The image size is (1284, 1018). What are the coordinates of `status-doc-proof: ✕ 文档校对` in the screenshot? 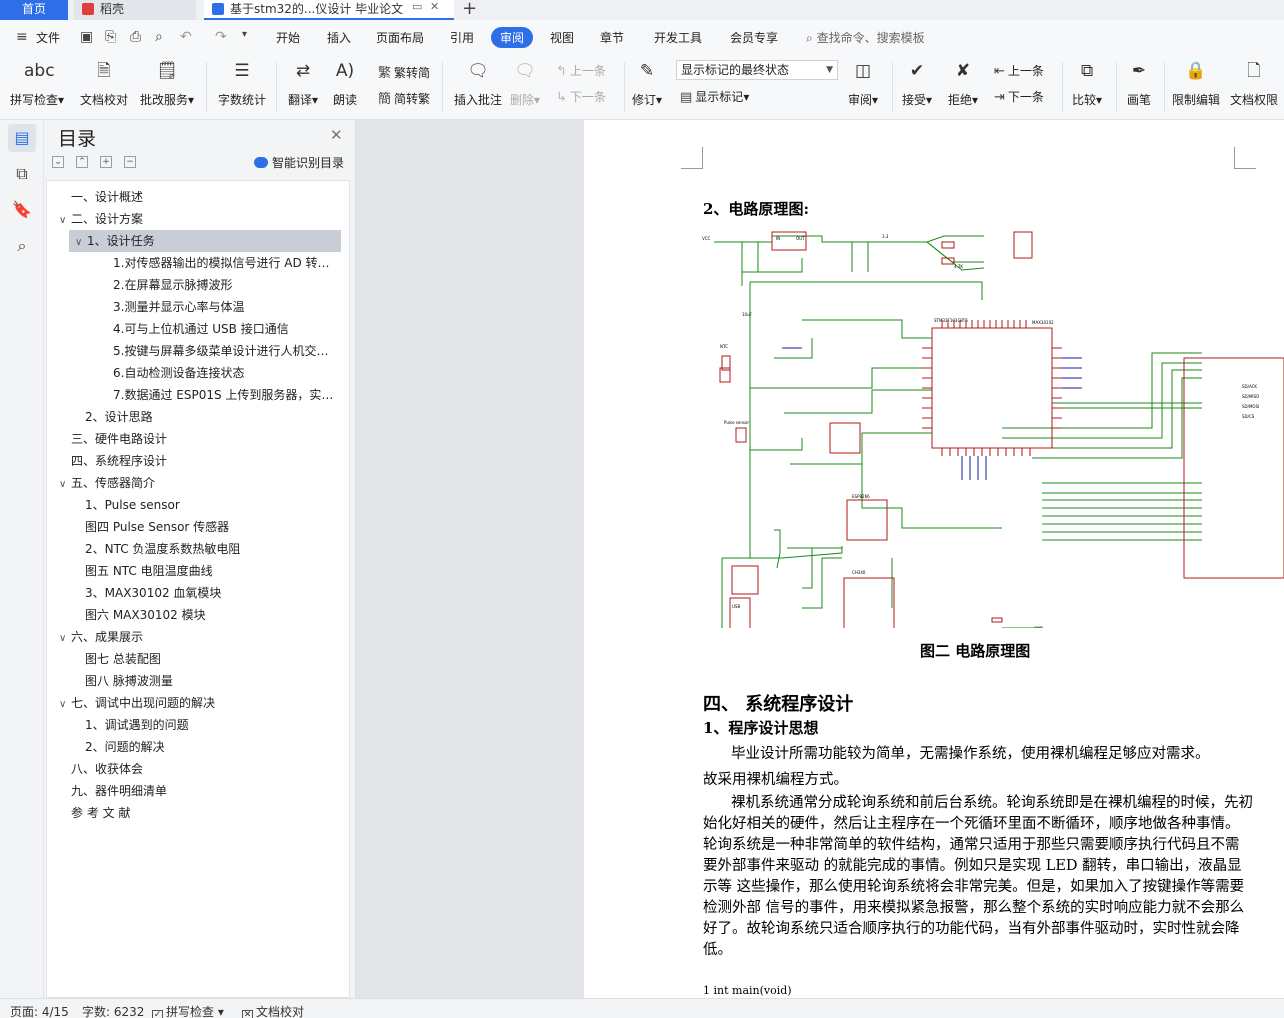 It's located at (273, 1010).